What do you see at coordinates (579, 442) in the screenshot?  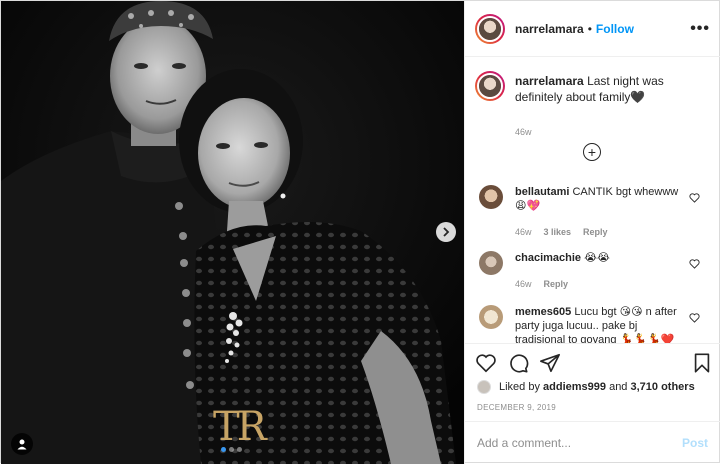 I see `comment-input` at bounding box center [579, 442].